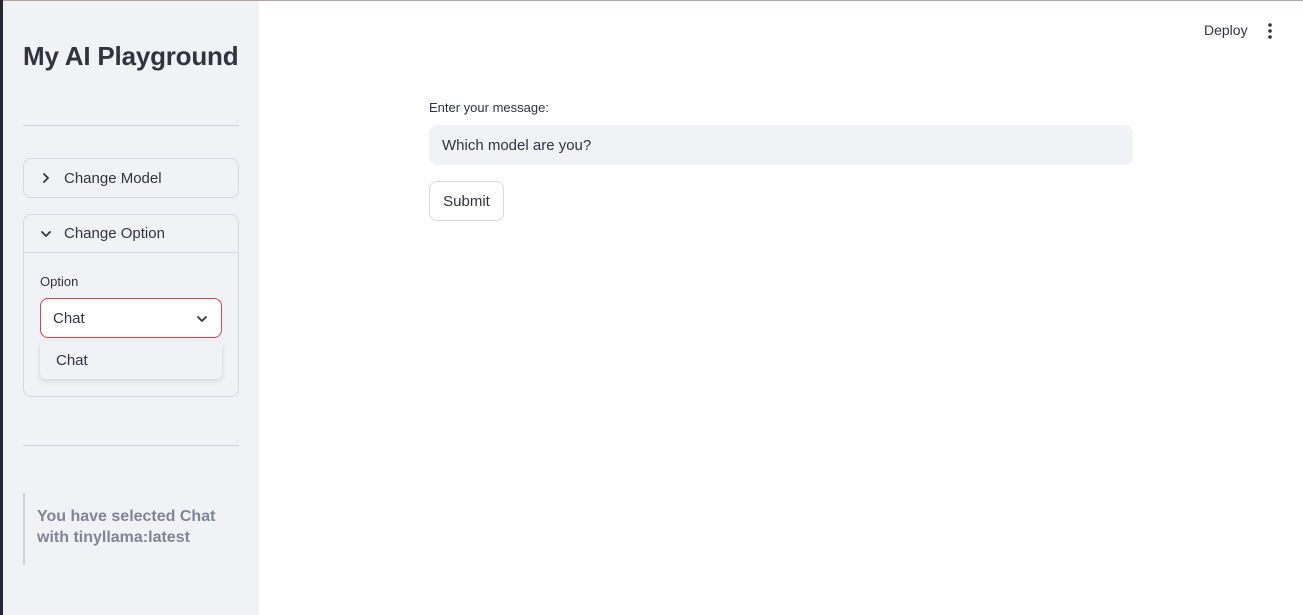 This screenshot has width=1303, height=615. I want to click on submit-button: Submit, so click(466, 201).